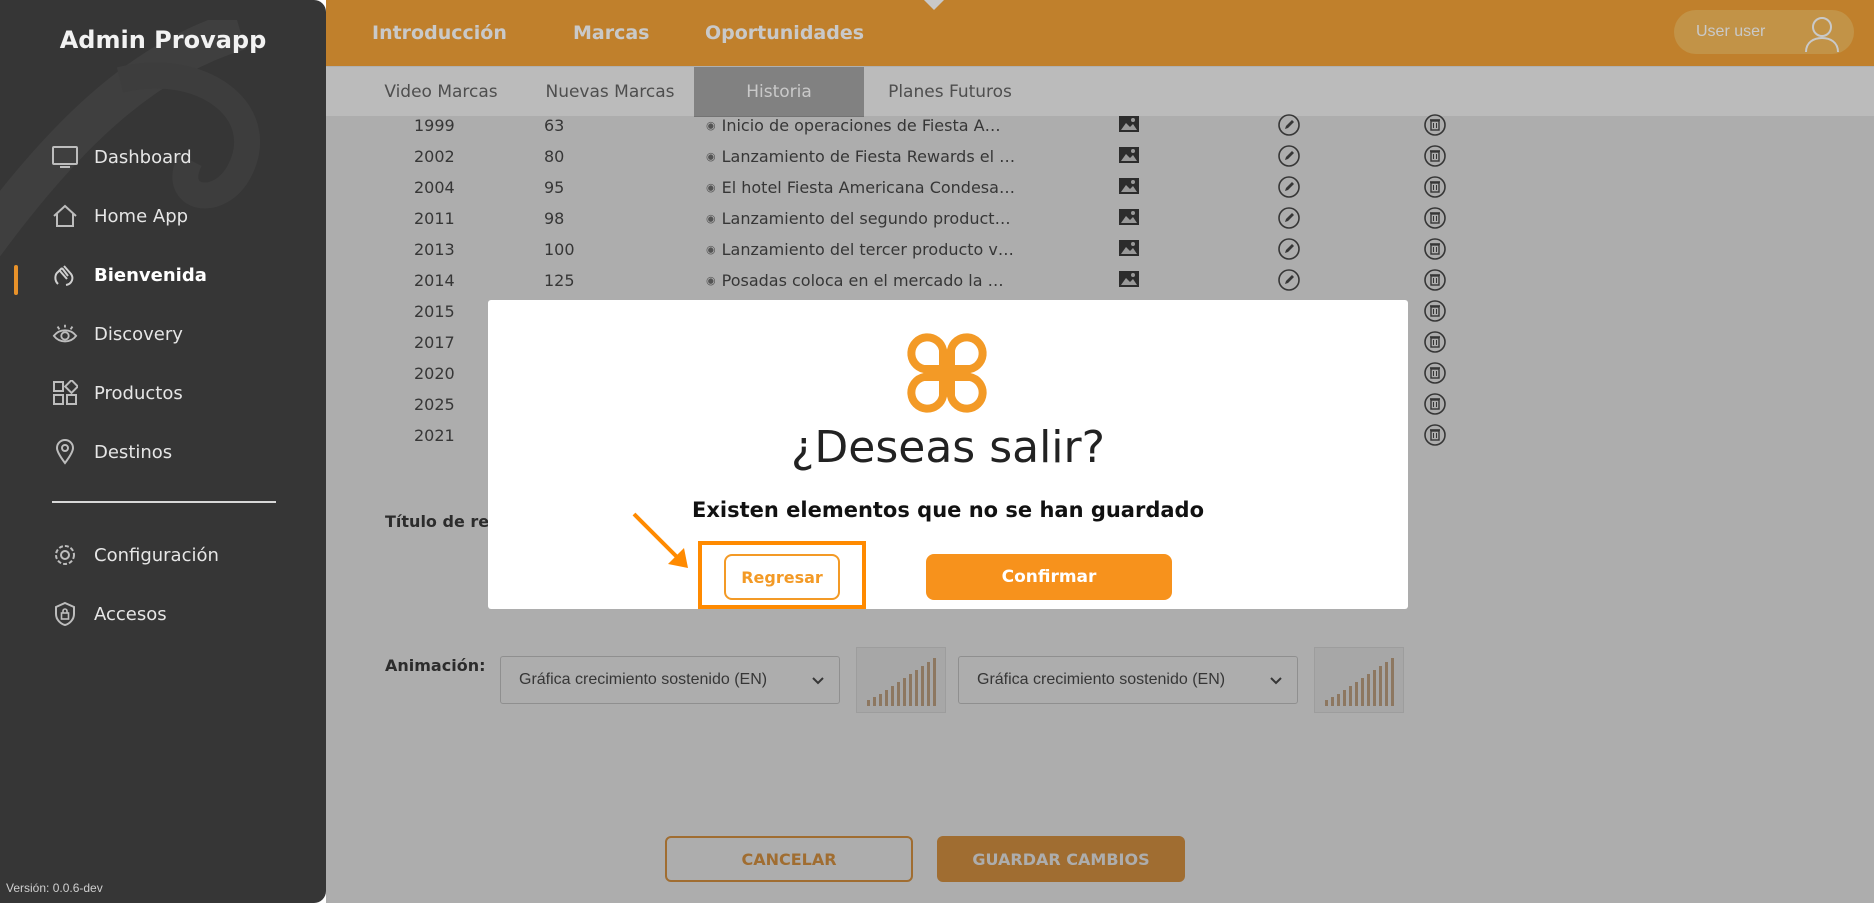 This screenshot has height=903, width=1874. I want to click on sidebar-item-label: Productos, so click(138, 393).